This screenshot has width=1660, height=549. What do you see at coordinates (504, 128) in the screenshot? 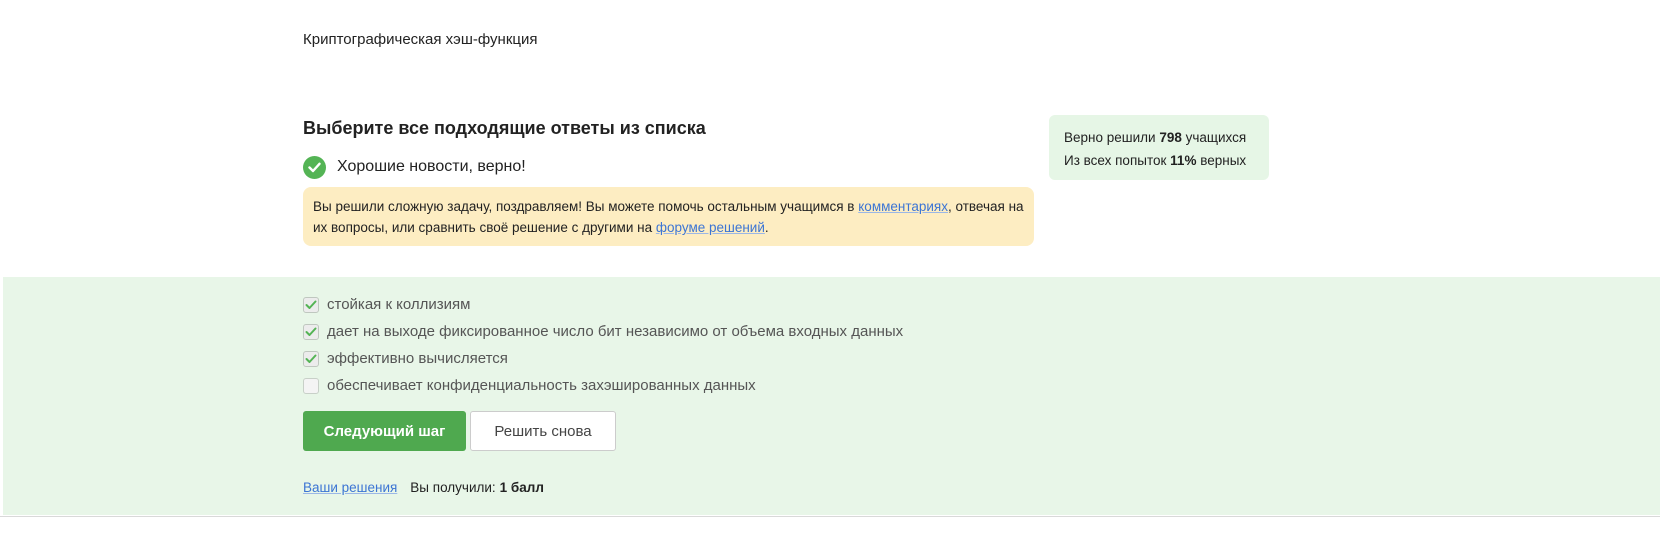
I see `task-title: Выберите все подходящие ответы из списка` at bounding box center [504, 128].